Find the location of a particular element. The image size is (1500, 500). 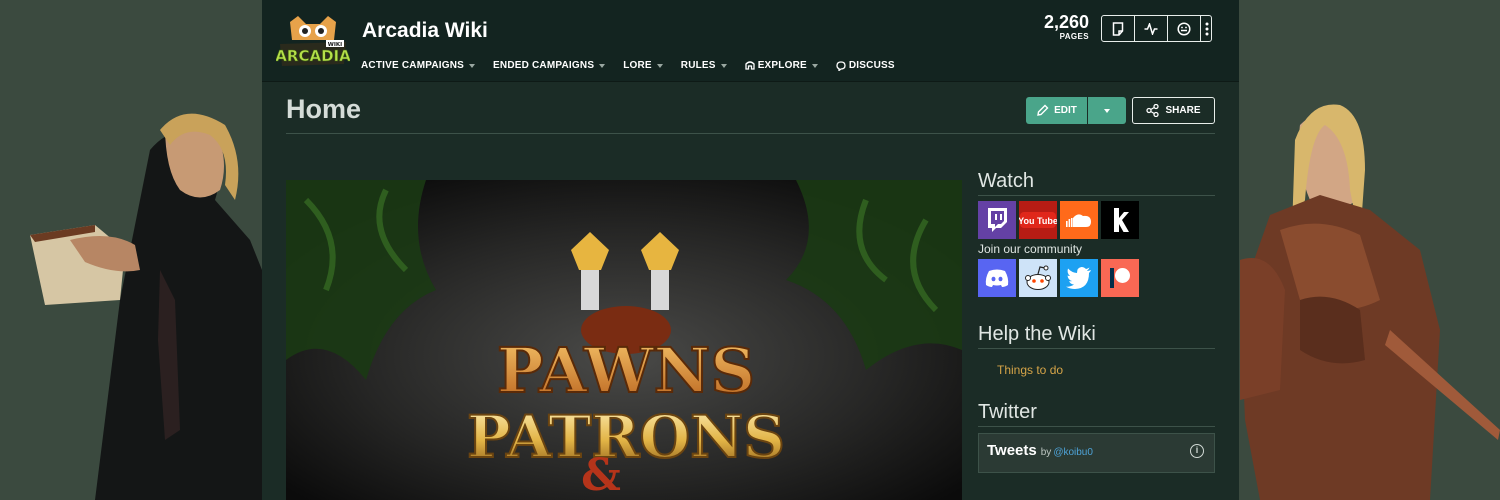

face-icon is located at coordinates (1184, 28).